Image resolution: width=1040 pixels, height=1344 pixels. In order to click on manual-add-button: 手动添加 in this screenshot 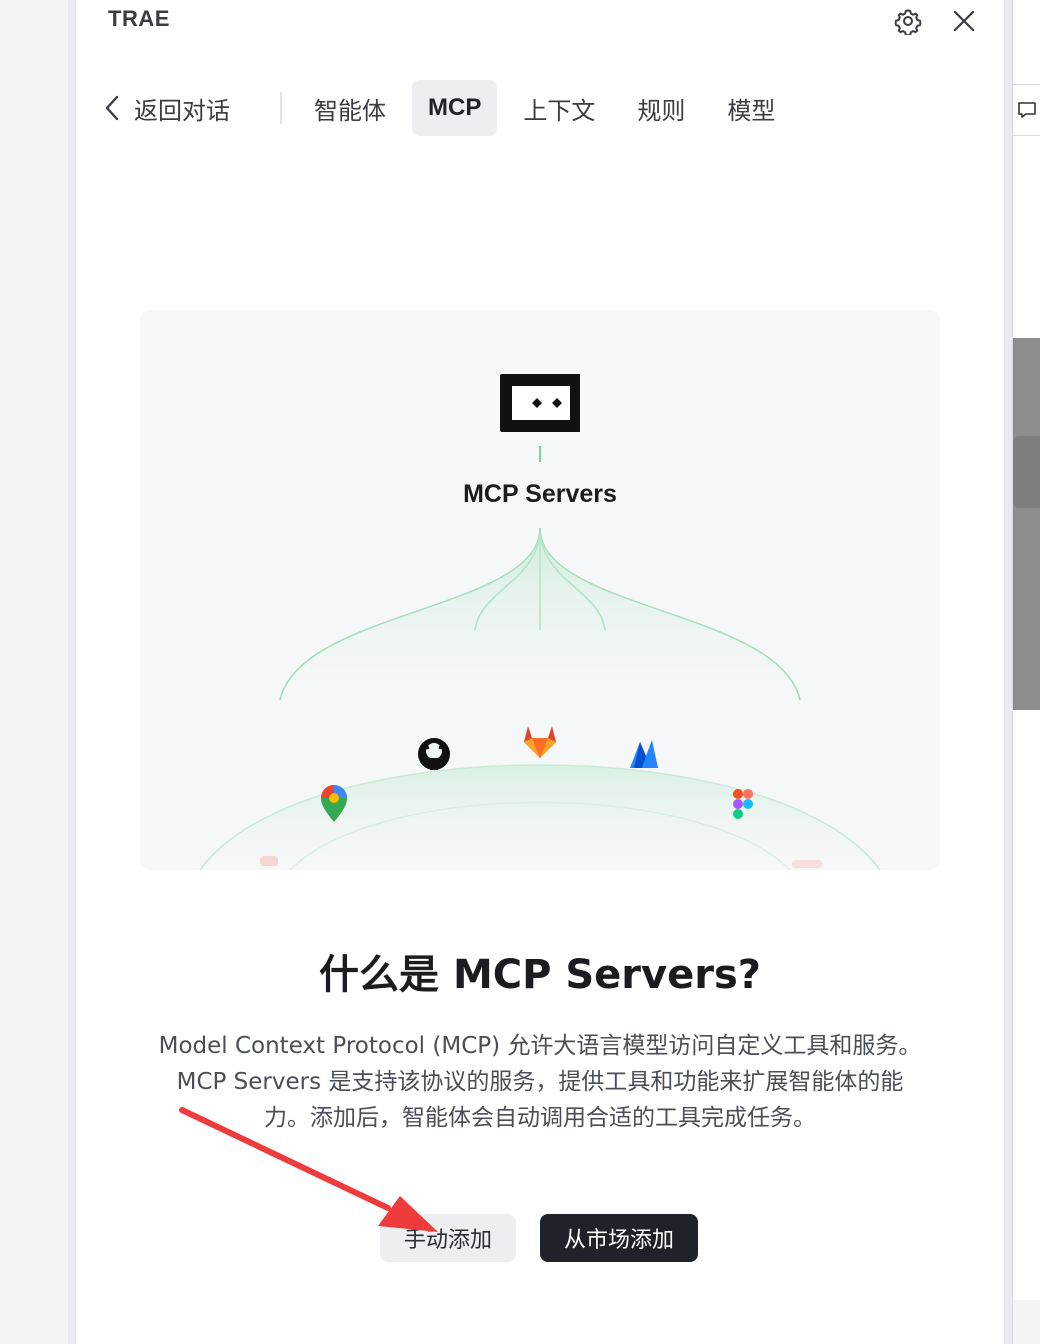, I will do `click(448, 1238)`.